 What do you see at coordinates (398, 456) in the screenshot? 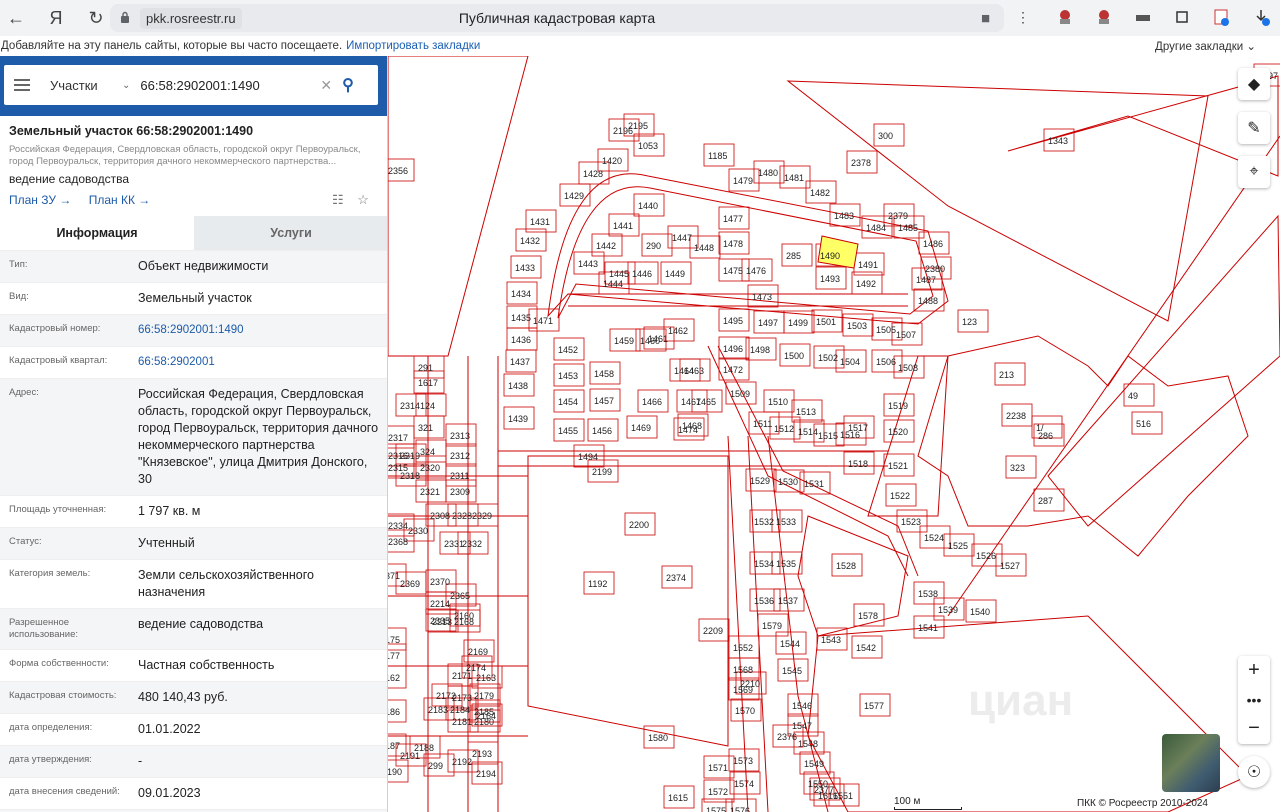
I see `parcel-label: 2316` at bounding box center [398, 456].